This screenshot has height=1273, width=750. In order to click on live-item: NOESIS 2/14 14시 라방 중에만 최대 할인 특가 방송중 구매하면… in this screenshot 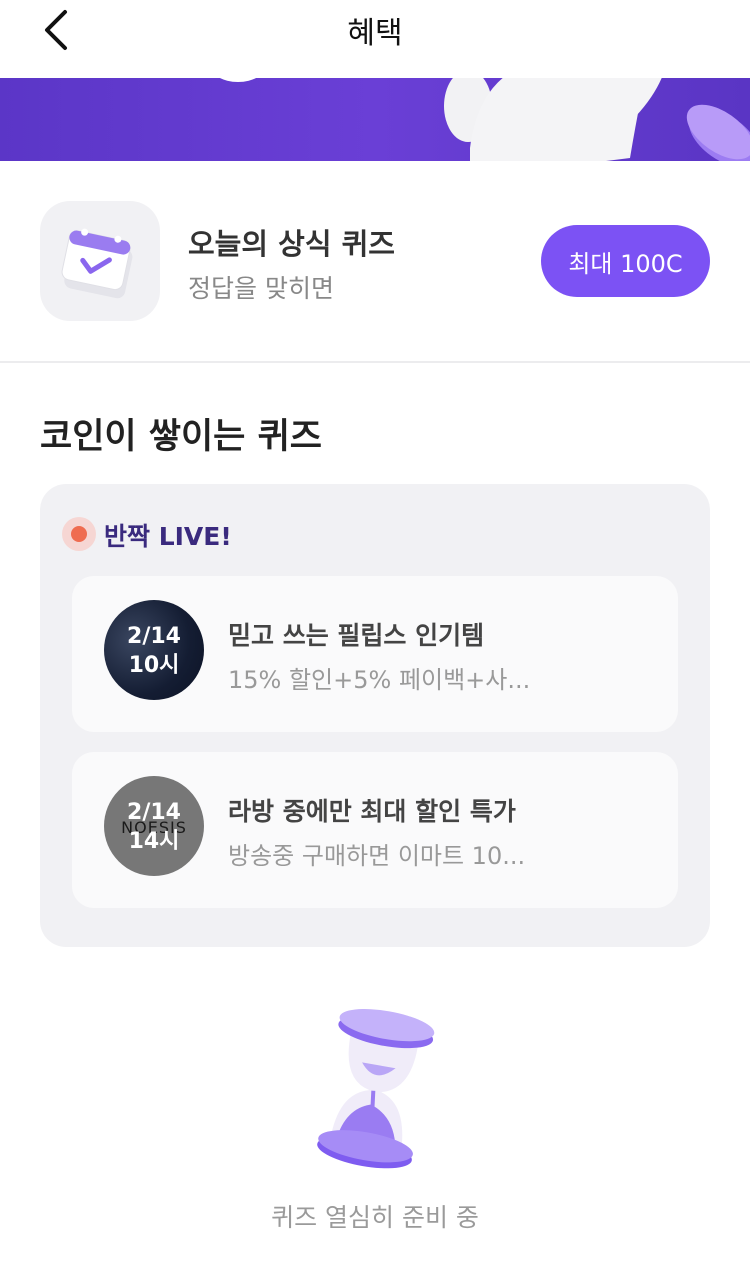, I will do `click(375, 830)`.